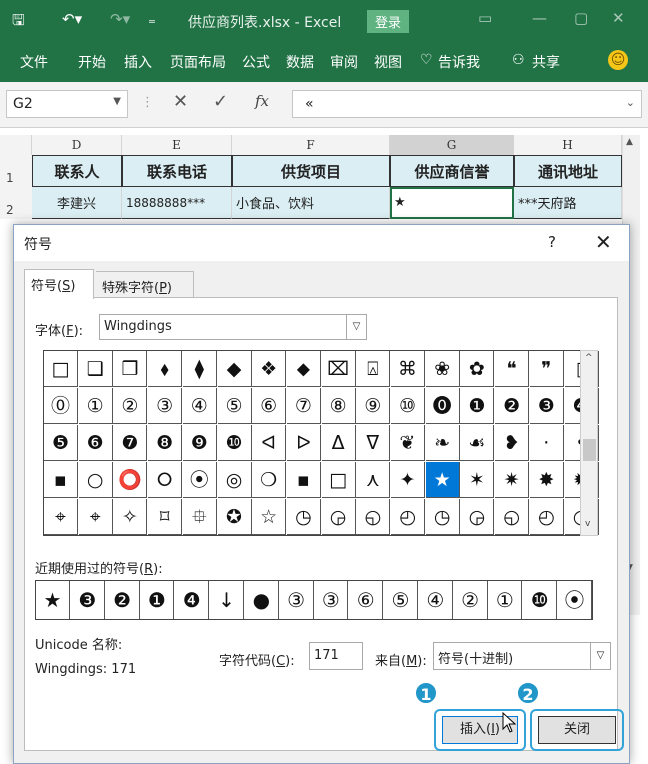 The height and width of the screenshot is (764, 648). I want to click on symbol-cell: ❒, so click(130, 369).